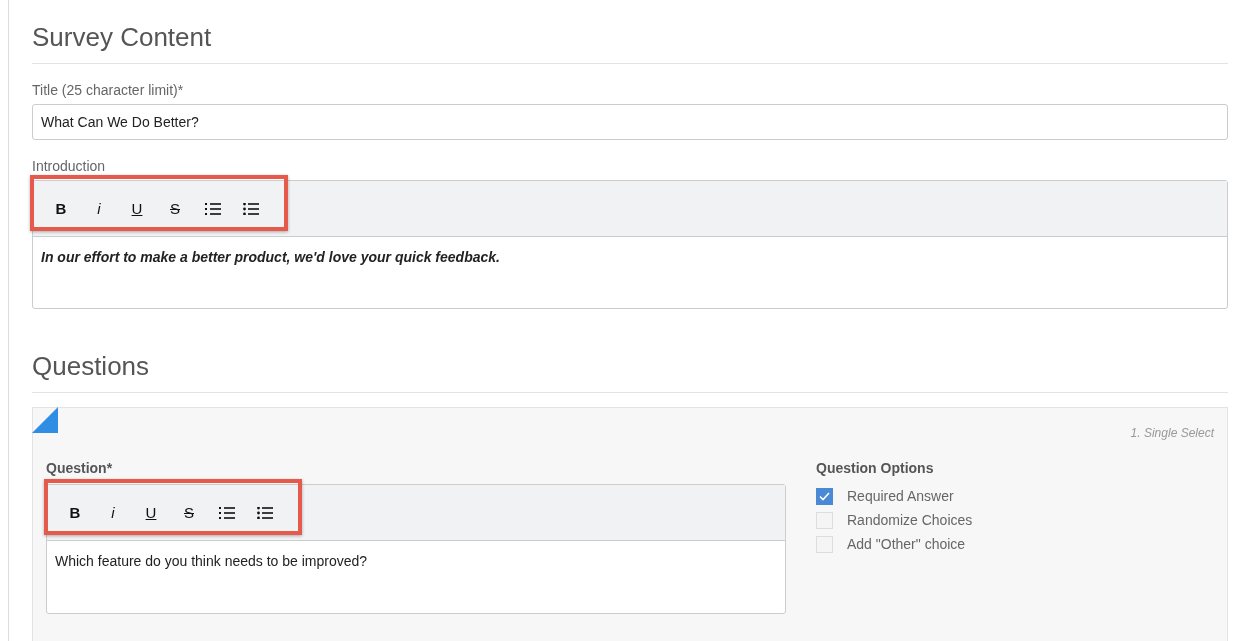  Describe the element at coordinates (630, 122) in the screenshot. I see `title-field: What Can We Do Better?` at that location.